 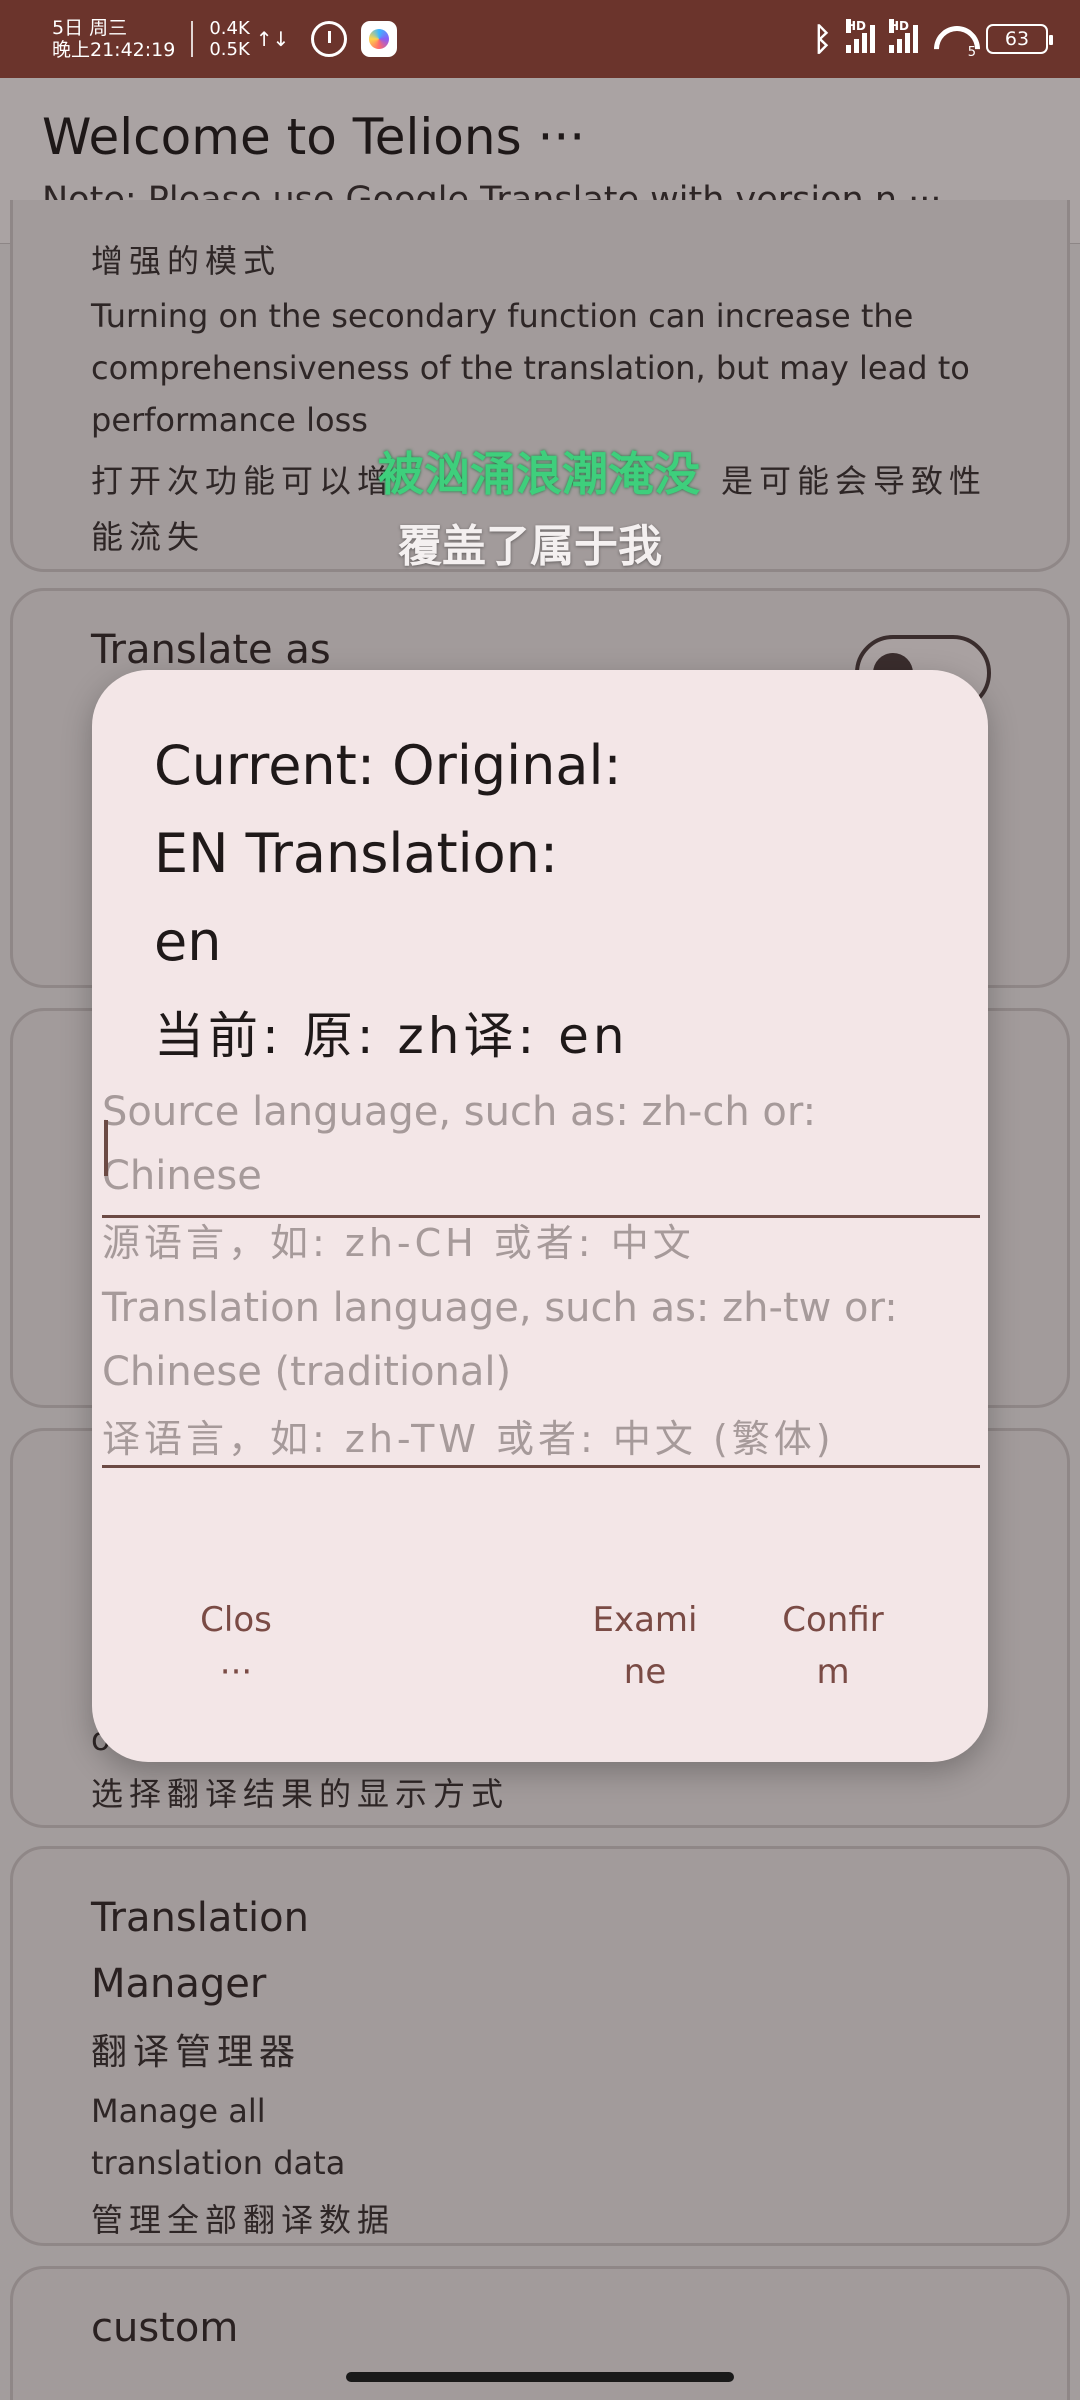 I want to click on status-datetime: 5日 周三 晚上21:42:19, so click(x=113, y=39).